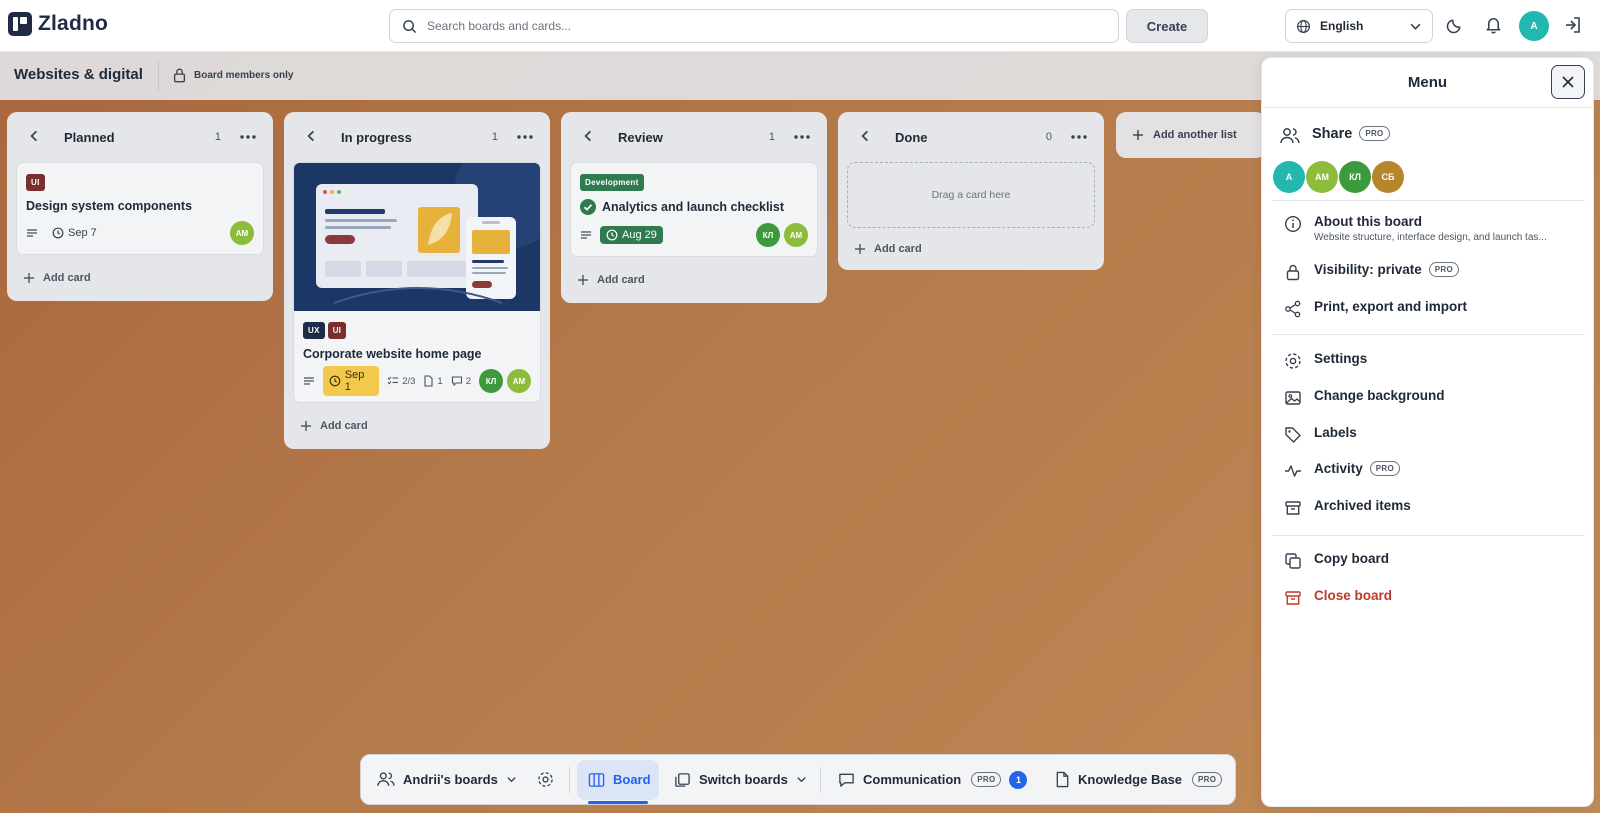 The width and height of the screenshot is (1600, 813). Describe the element at coordinates (1167, 26) in the screenshot. I see `create-button: Create` at that location.